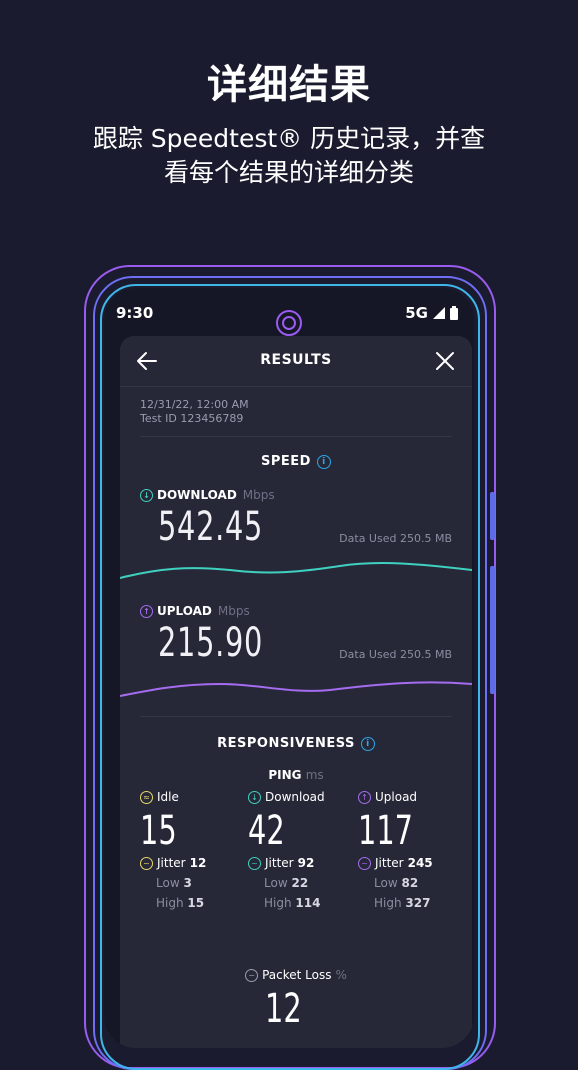 The image size is (578, 1070). What do you see at coordinates (233, 611) in the screenshot?
I see `upload-unit: Mbps` at bounding box center [233, 611].